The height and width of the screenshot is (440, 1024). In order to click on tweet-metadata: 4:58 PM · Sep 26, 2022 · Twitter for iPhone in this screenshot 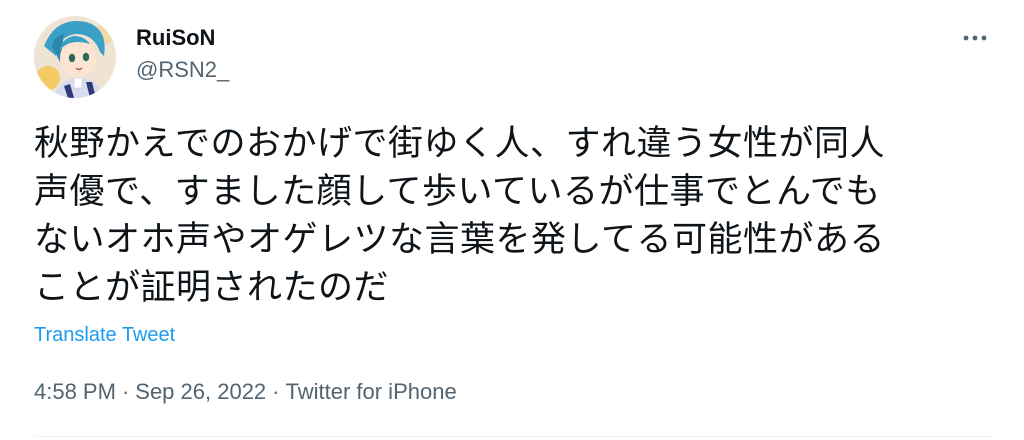, I will do `click(245, 392)`.